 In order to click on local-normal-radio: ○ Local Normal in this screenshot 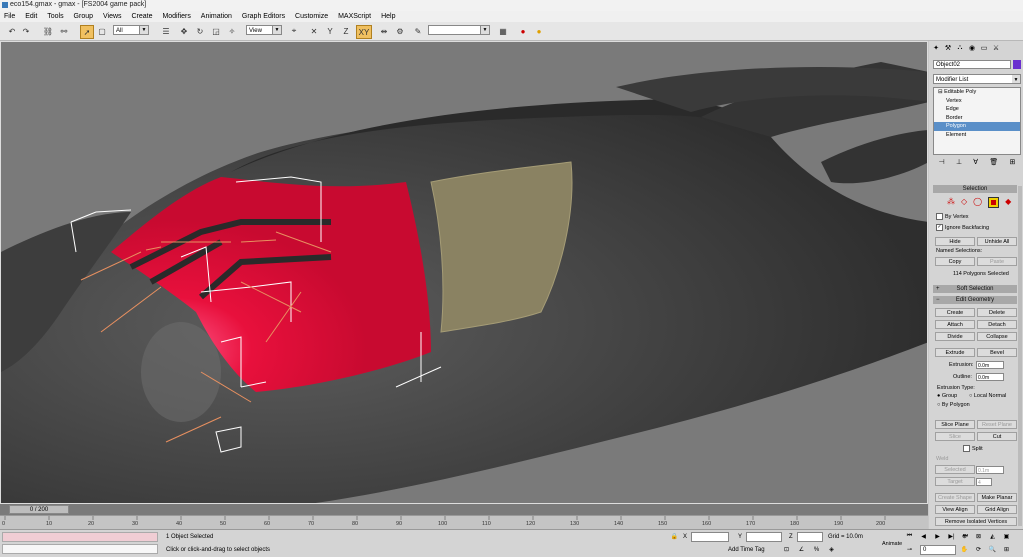, I will do `click(987, 396)`.